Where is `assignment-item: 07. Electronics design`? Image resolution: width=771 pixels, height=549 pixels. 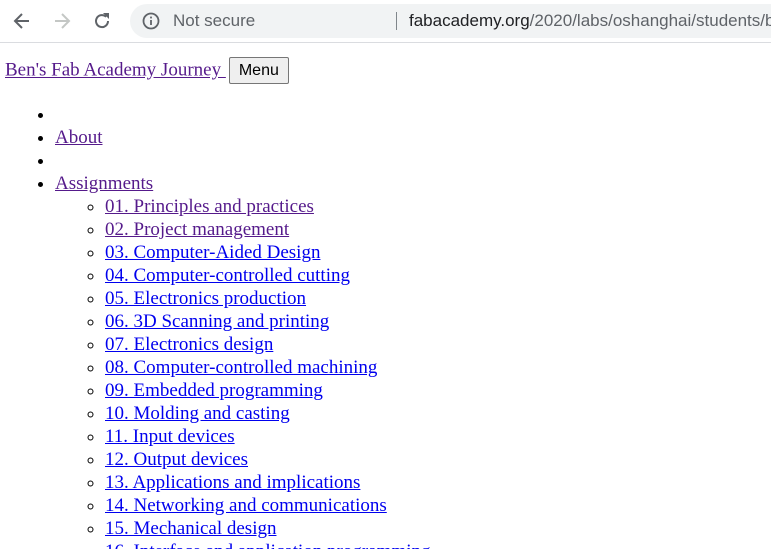
assignment-item: 07. Electronics design is located at coordinates (268, 344).